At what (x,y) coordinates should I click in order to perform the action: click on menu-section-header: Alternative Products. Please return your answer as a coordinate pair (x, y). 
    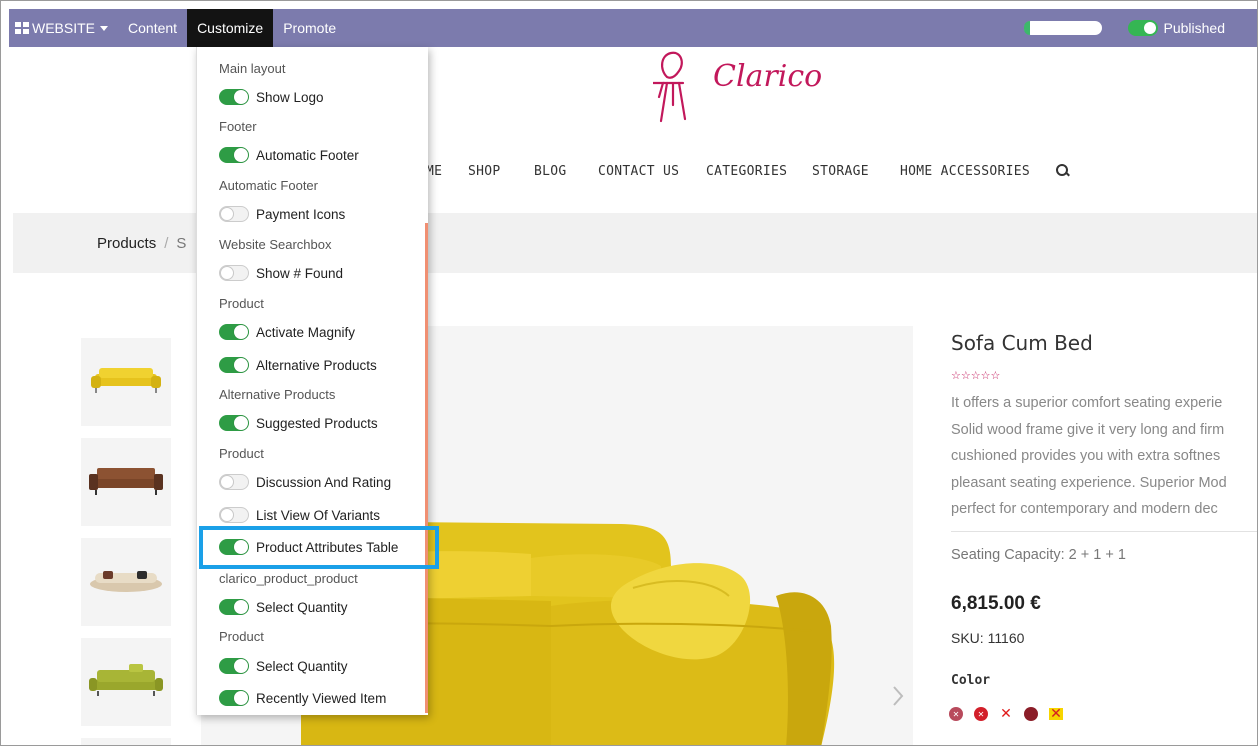
    Looking at the image, I should click on (311, 394).